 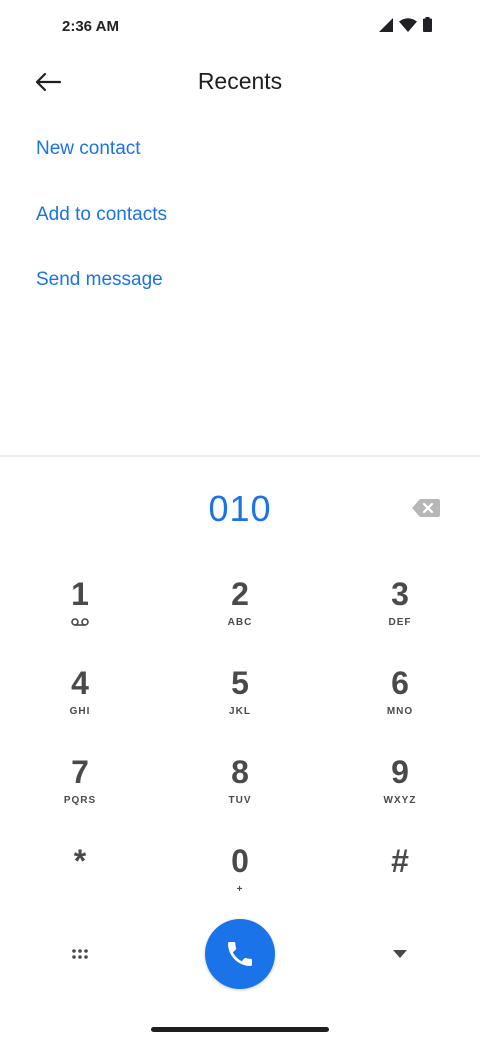 I want to click on key-6: 6 MNO, so click(x=400, y=699).